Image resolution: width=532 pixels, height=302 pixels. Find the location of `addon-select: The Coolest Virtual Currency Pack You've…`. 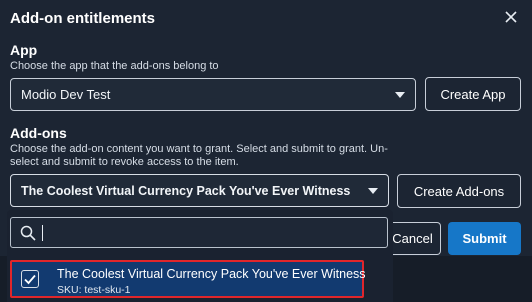

addon-select: The Coolest Virtual Currency Pack You've… is located at coordinates (199, 190).